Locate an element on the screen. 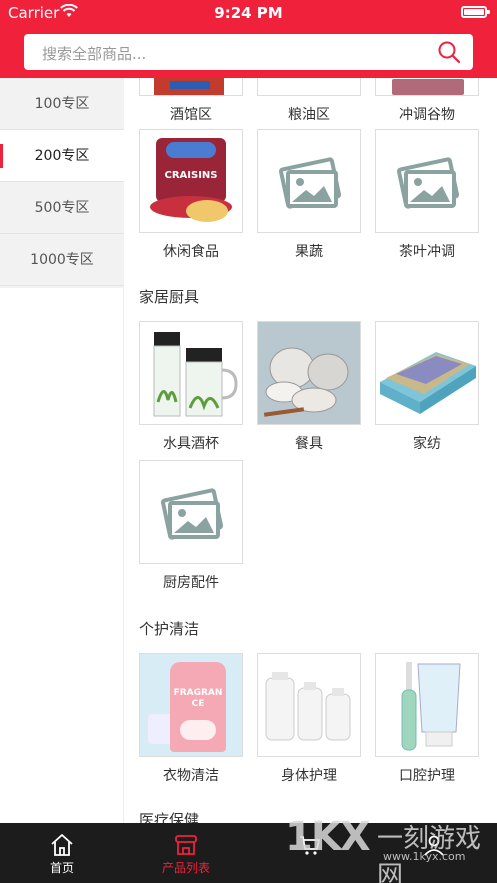  category-tile-drinkware: 水具酒杯 is located at coordinates (191, 387).